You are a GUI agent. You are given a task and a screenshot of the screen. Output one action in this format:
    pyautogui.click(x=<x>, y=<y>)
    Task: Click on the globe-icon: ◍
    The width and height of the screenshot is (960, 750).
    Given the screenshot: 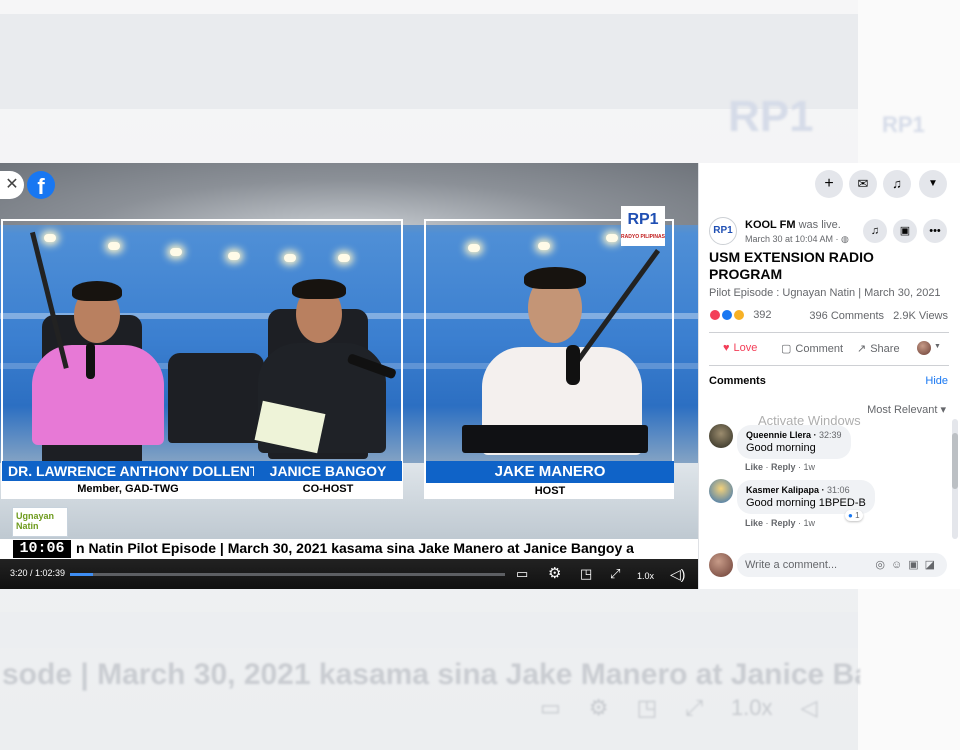 What is the action you would take?
    pyautogui.click(x=845, y=239)
    